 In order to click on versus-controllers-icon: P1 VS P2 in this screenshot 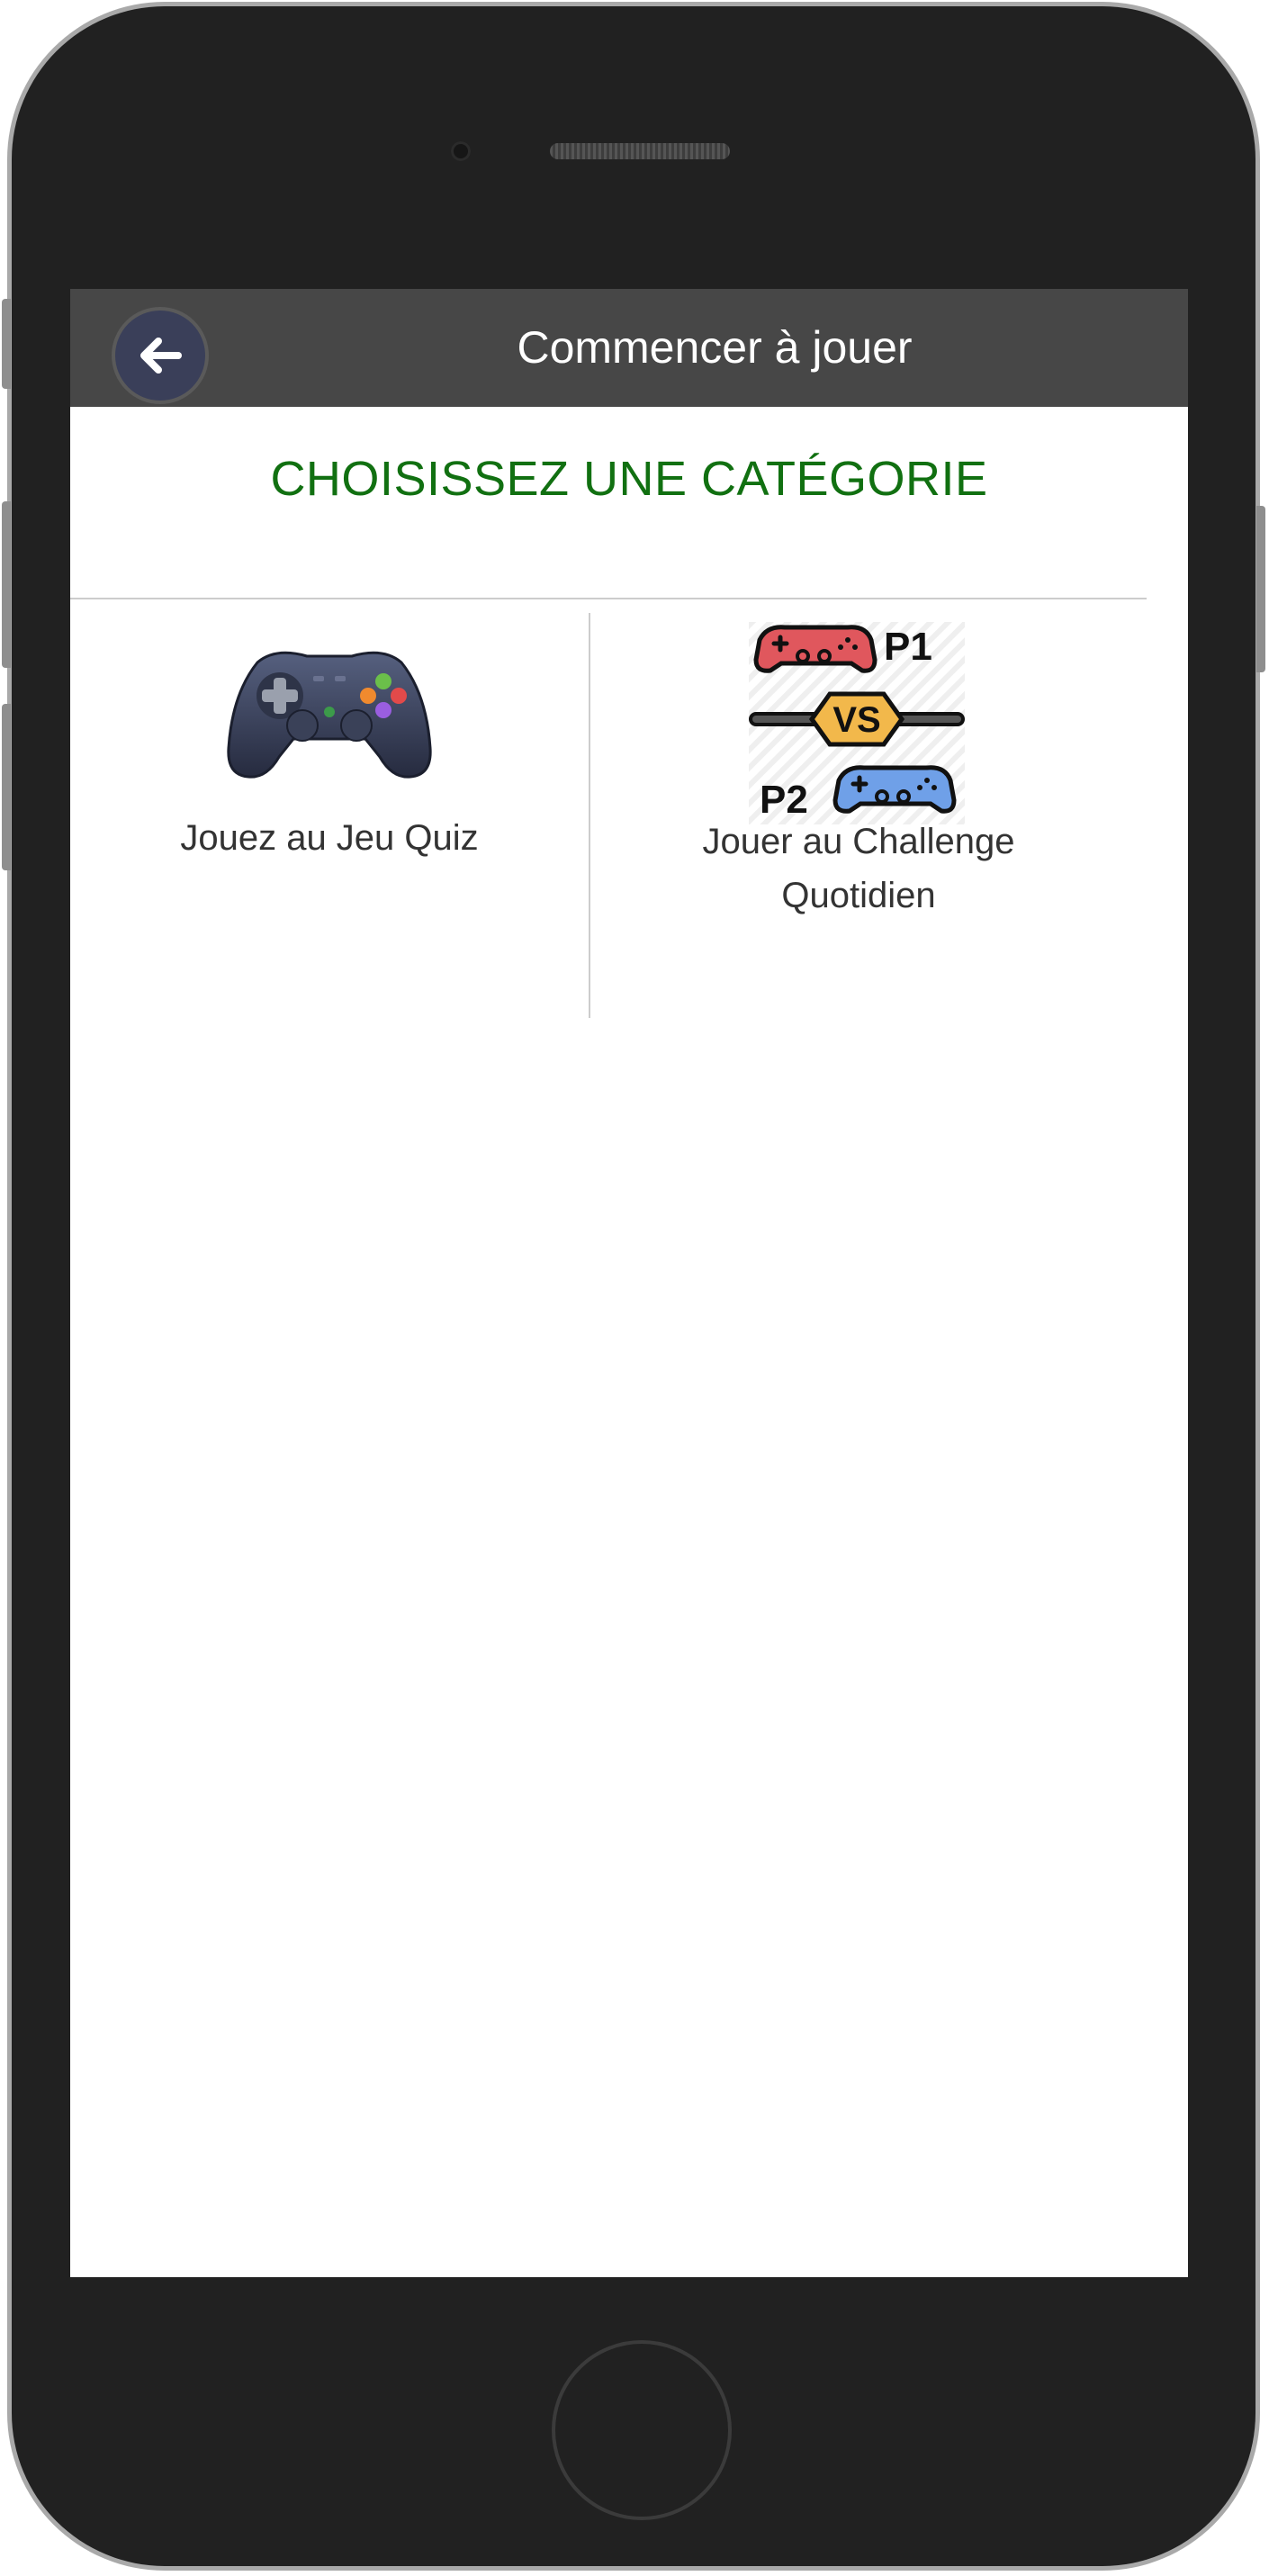, I will do `click(857, 723)`.